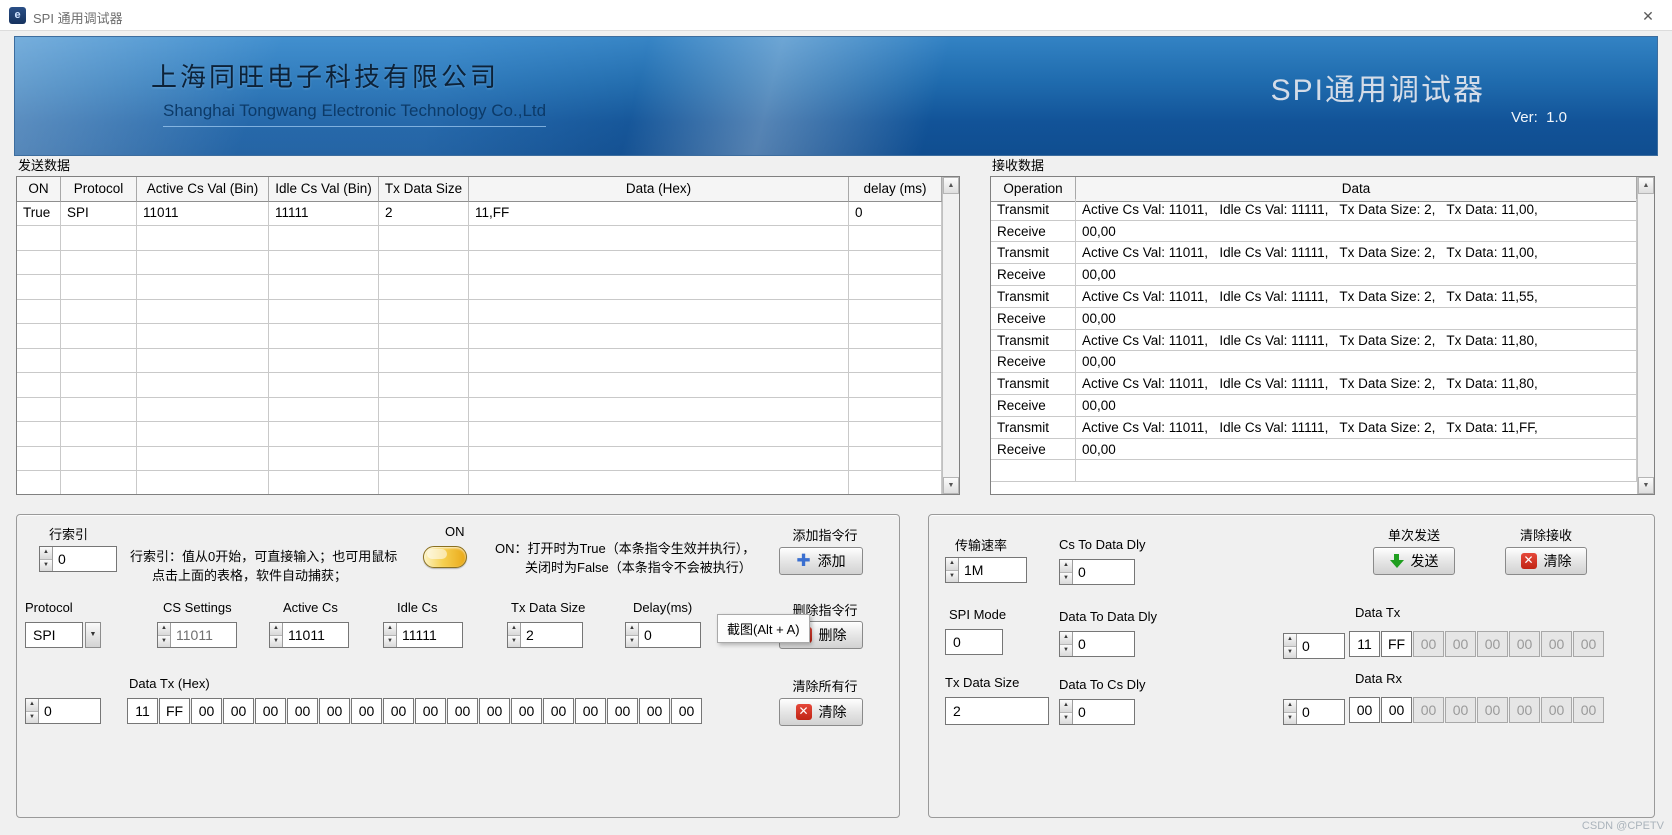  Describe the element at coordinates (1546, 561) in the screenshot. I see `clear-receive-button: ✕ 清除` at that location.